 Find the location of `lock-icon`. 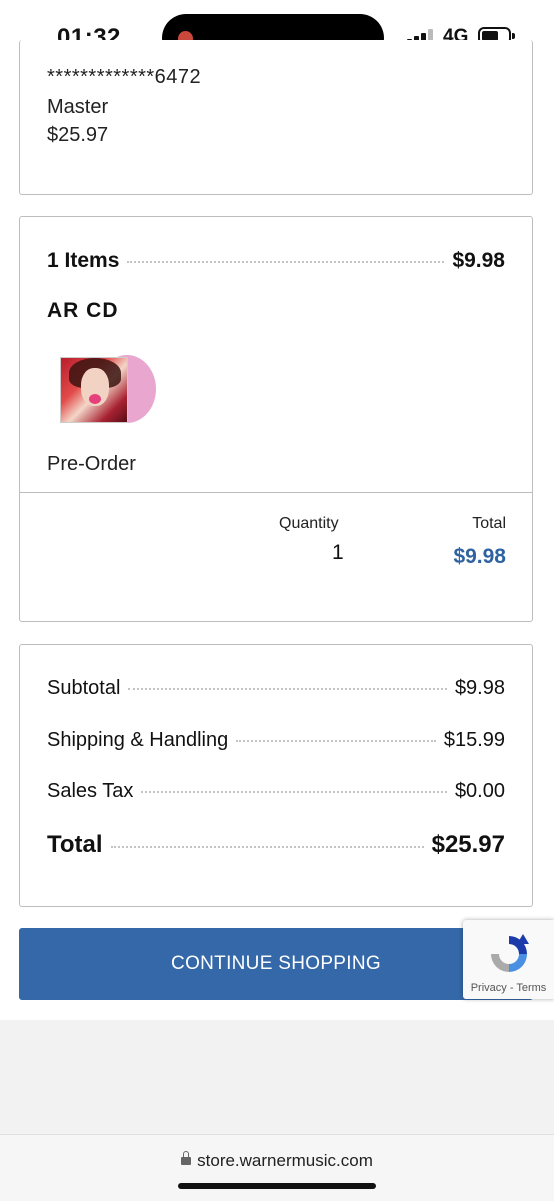

lock-icon is located at coordinates (186, 1158).